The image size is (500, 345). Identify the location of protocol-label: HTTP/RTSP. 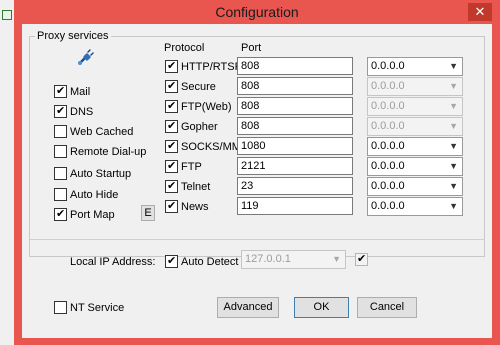
(211, 67).